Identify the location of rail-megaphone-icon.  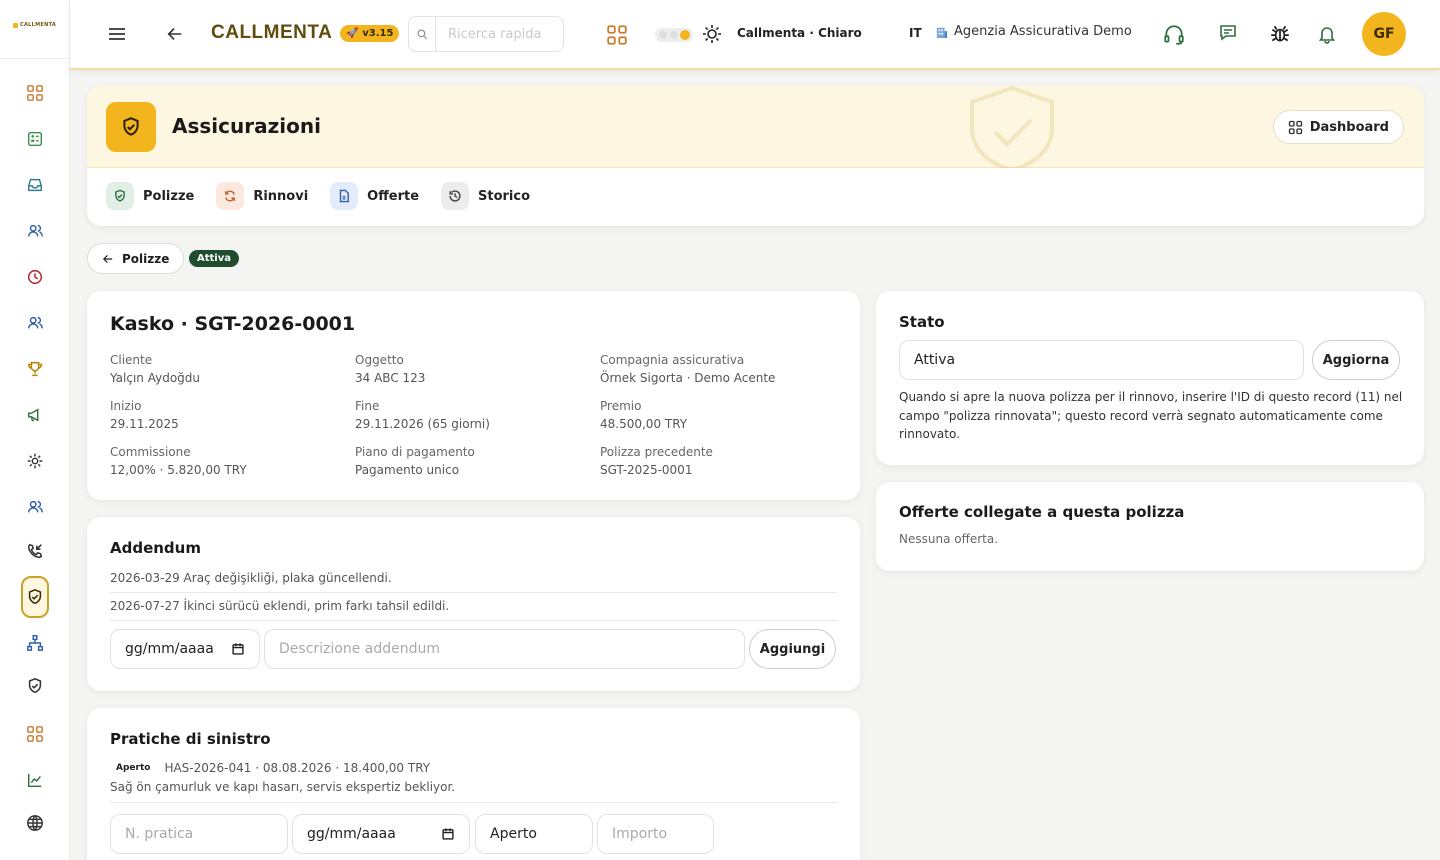
(35, 415).